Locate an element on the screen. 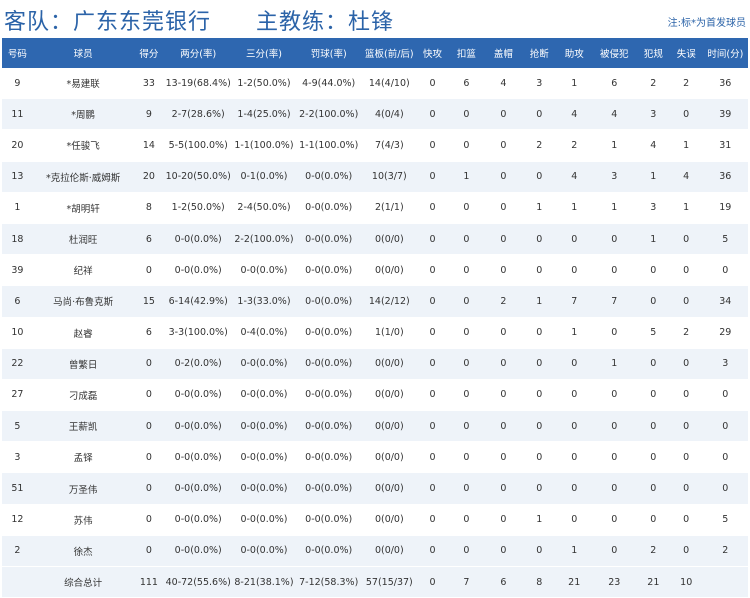 Image resolution: width=750 pixels, height=598 pixels. table-cell: 39 is located at coordinates (17, 270).